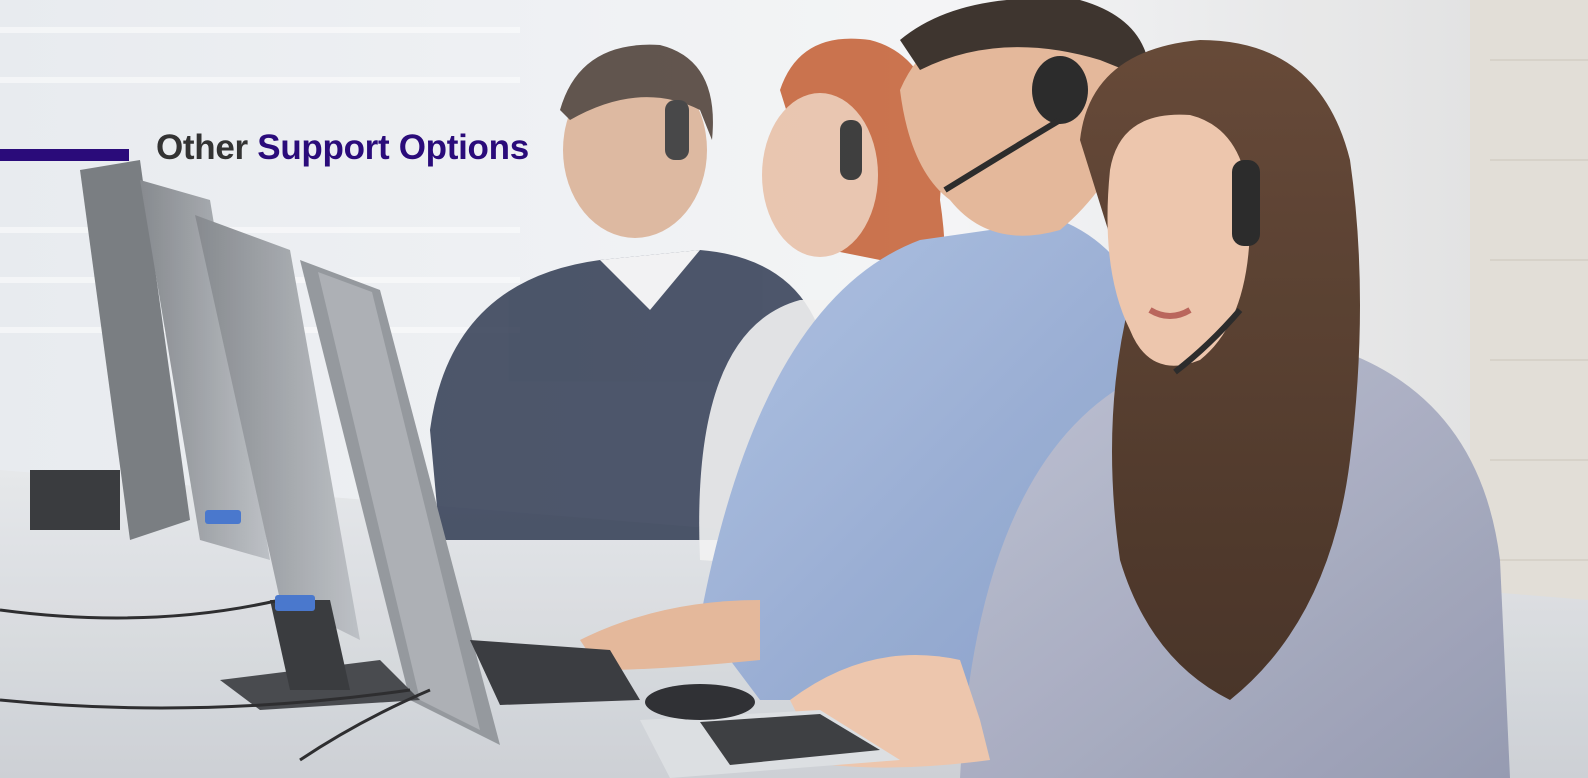  Describe the element at coordinates (64, 155) in the screenshot. I see `heading-accent-bar` at that location.